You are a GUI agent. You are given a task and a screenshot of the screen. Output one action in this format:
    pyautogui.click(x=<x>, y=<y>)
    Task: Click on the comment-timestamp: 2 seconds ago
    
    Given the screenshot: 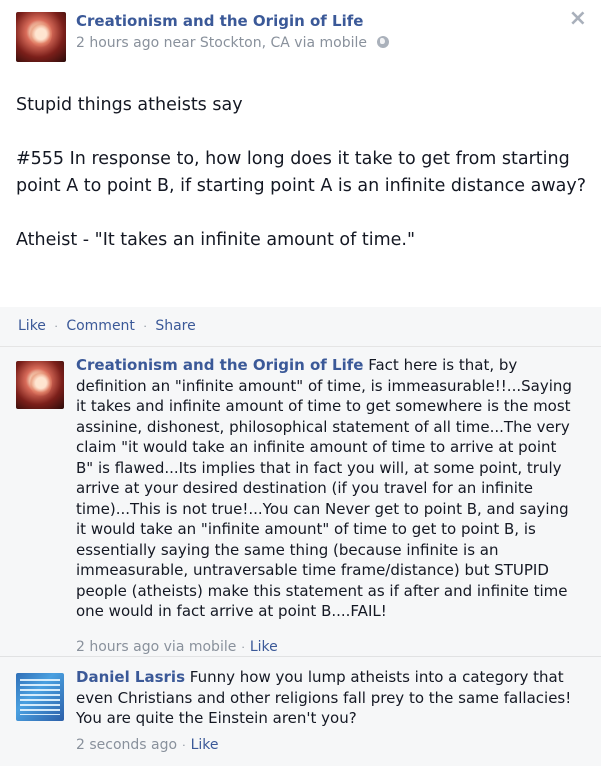 What is the action you would take?
    pyautogui.click(x=126, y=745)
    